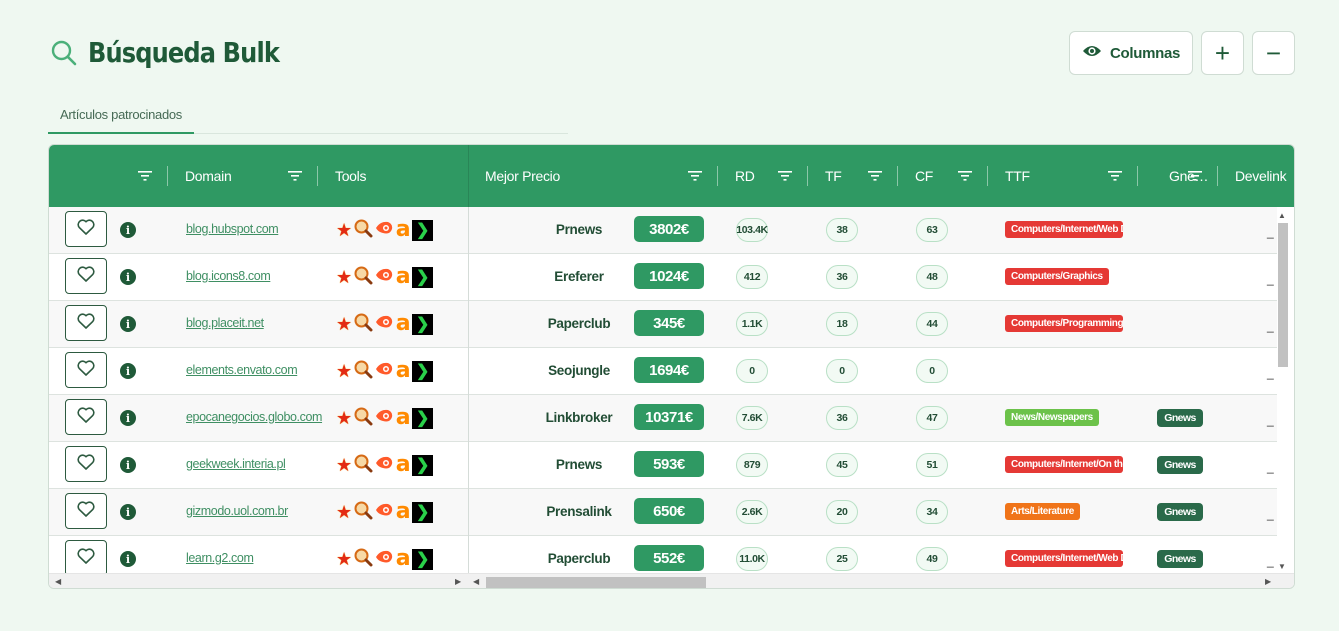 This screenshot has width=1339, height=631. Describe the element at coordinates (833, 176) in the screenshot. I see `header-tf: TF` at that location.